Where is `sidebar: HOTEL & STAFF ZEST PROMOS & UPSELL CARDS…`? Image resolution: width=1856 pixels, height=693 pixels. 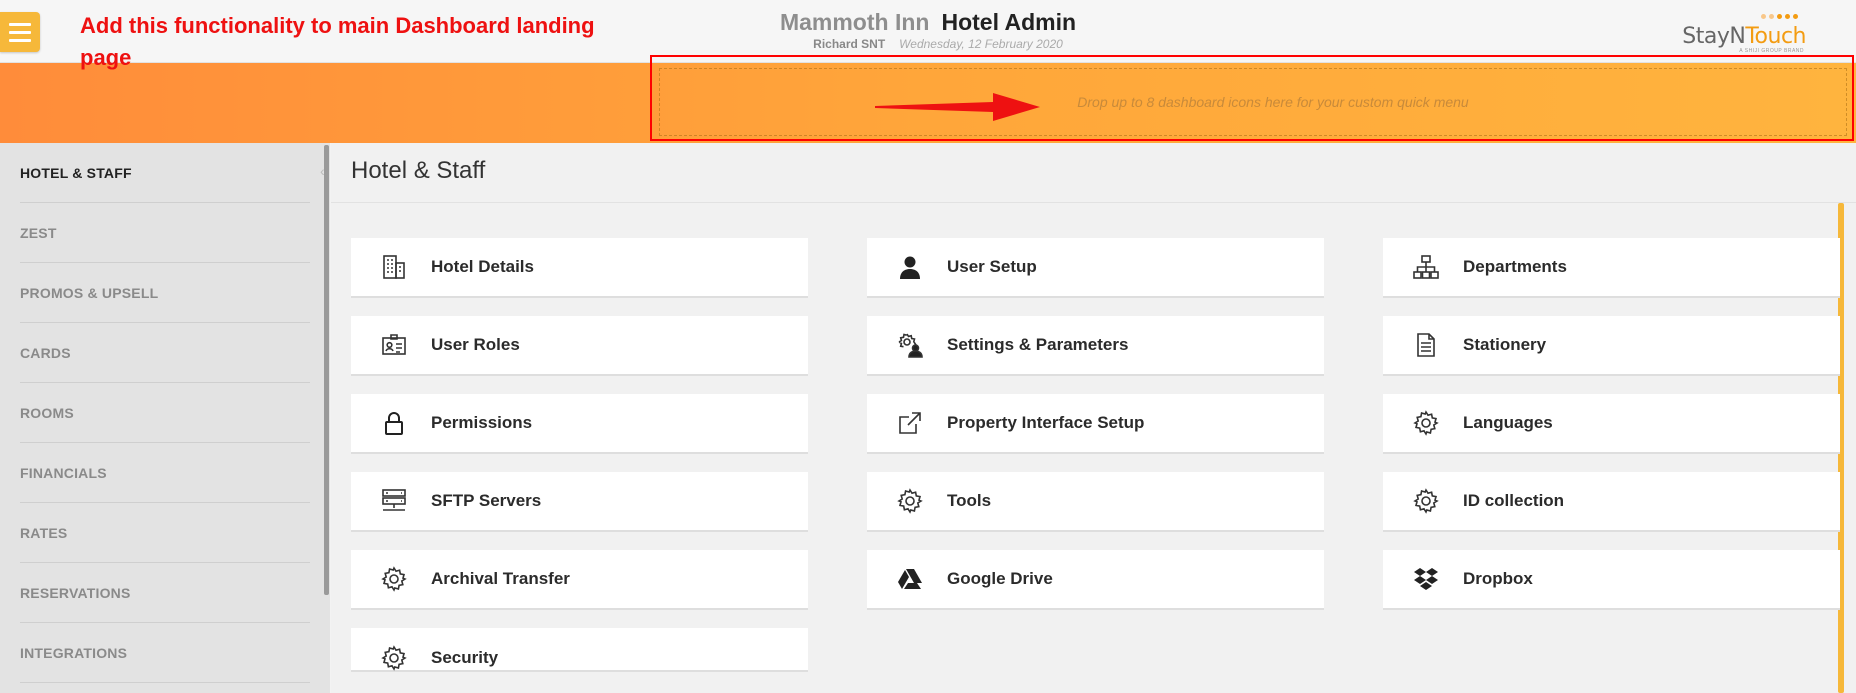 sidebar: HOTEL & STAFF ZEST PROMOS & UPSELL CARDS… is located at coordinates (165, 418).